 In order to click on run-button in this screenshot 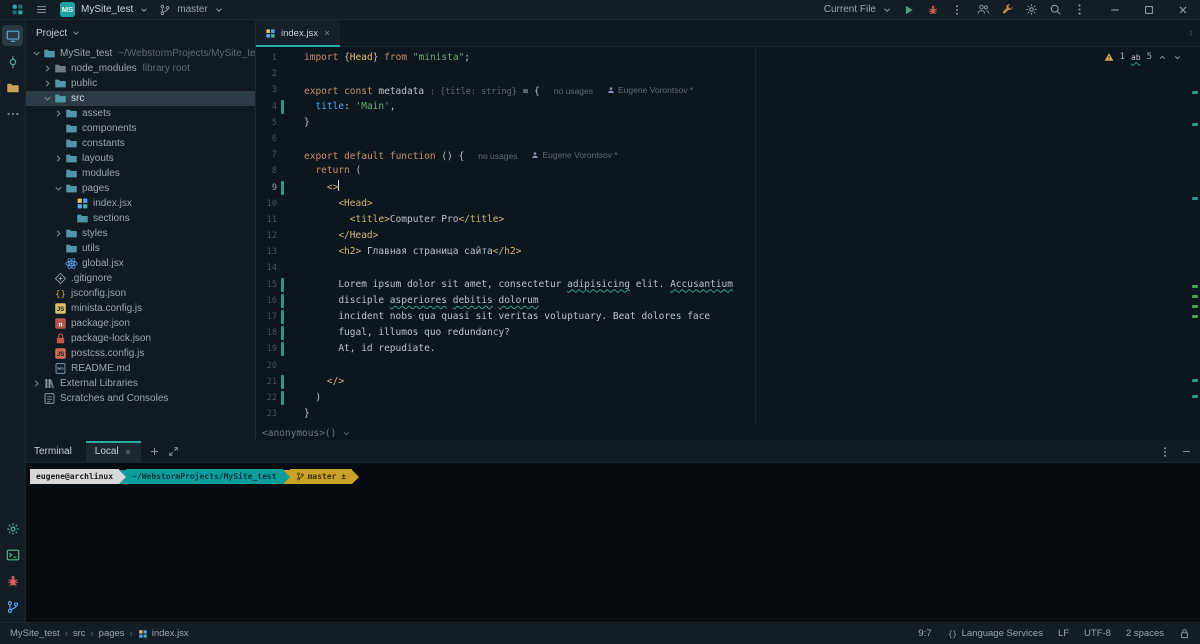, I will do `click(909, 10)`.